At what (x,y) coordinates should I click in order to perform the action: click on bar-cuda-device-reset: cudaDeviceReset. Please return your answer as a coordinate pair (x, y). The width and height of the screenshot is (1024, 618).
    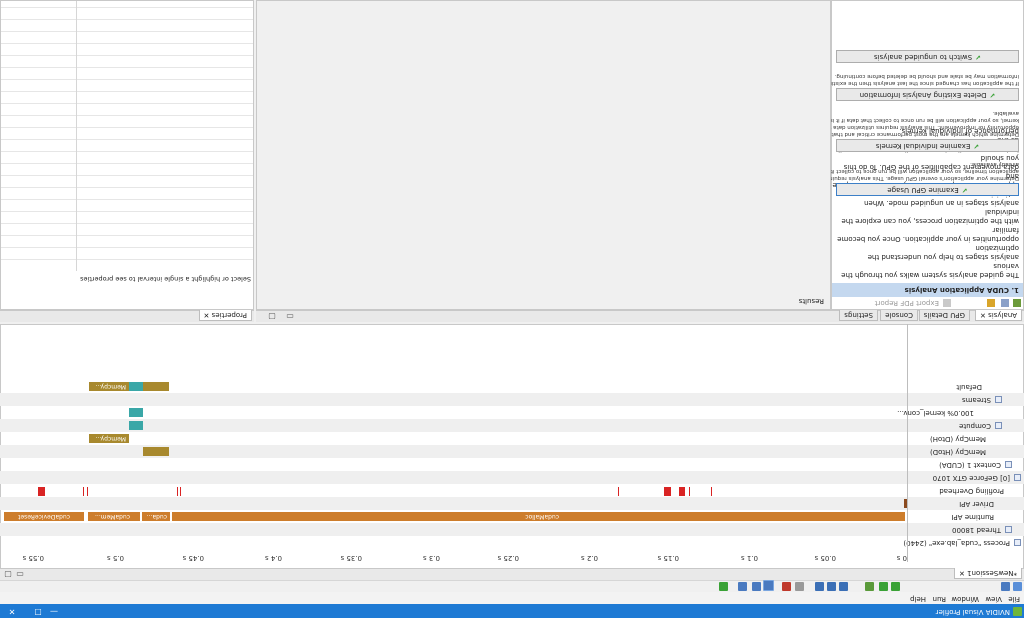
    Looking at the image, I should click on (44, 516).